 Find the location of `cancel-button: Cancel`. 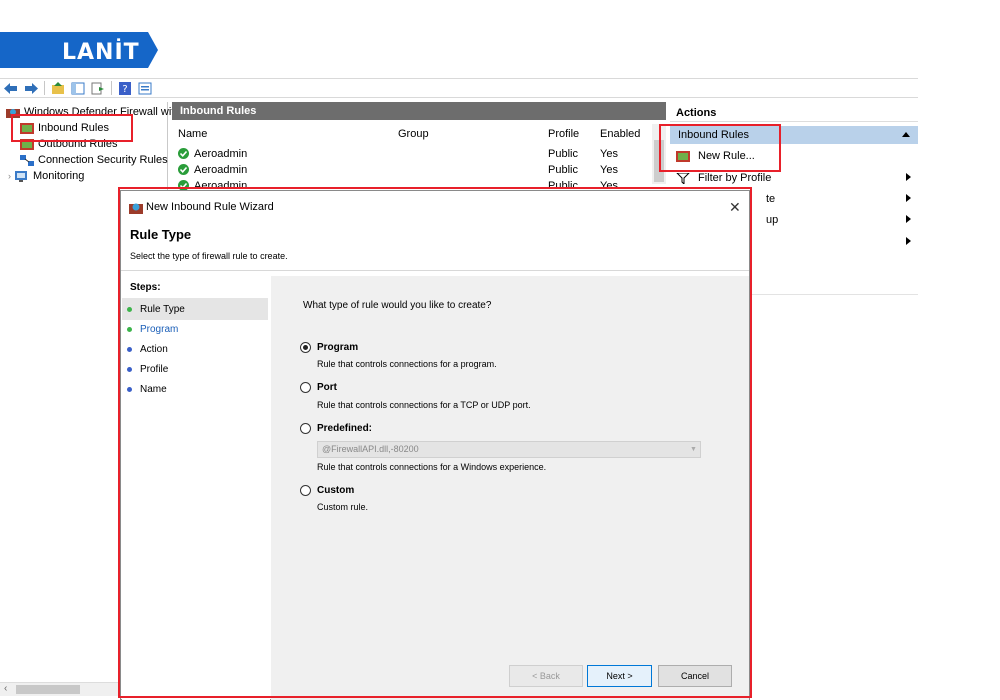

cancel-button: Cancel is located at coordinates (695, 676).